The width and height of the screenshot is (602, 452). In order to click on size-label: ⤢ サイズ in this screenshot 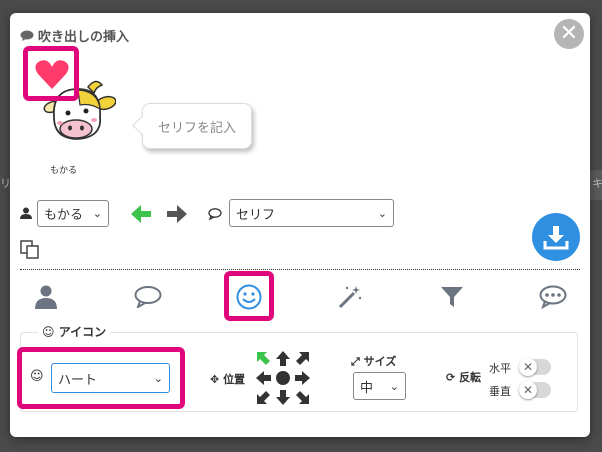, I will do `click(373, 361)`.